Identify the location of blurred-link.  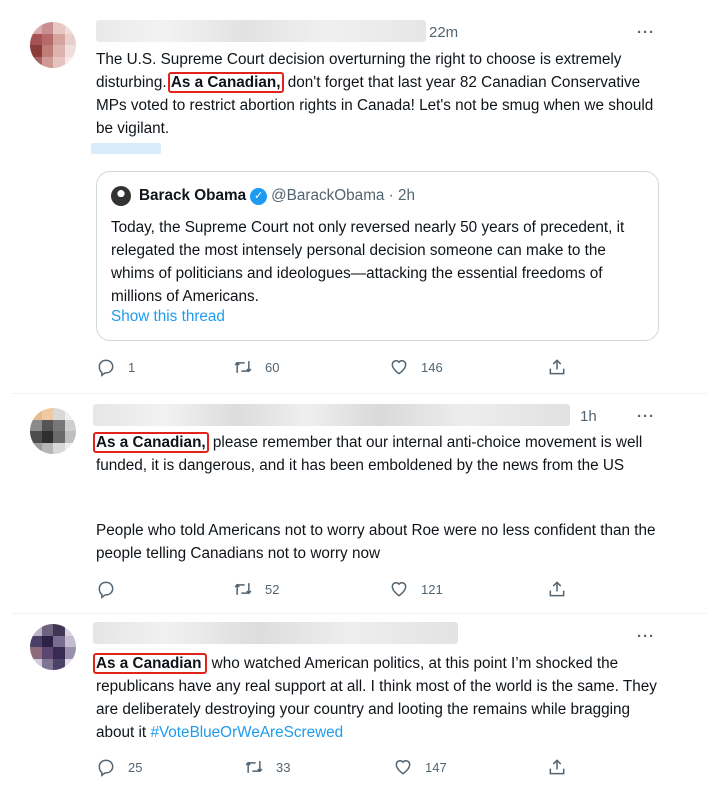
(126, 148).